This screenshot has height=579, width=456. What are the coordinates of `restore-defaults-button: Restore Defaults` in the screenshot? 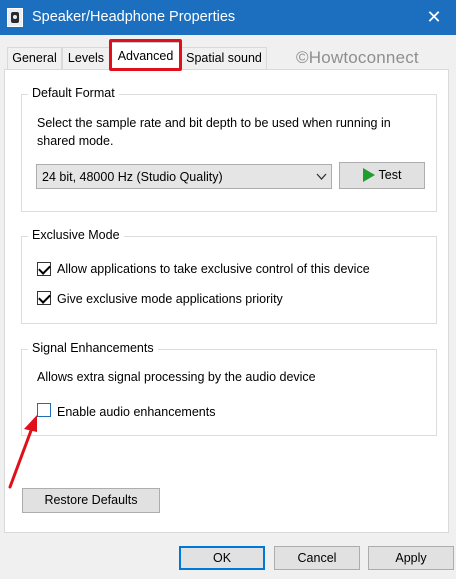 It's located at (91, 500).